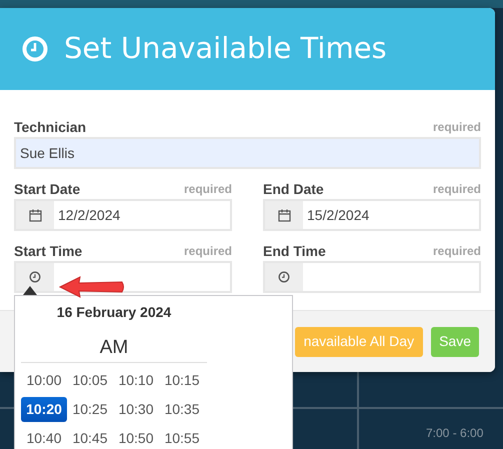 The image size is (503, 449). I want to click on field-label: End Time, so click(294, 251).